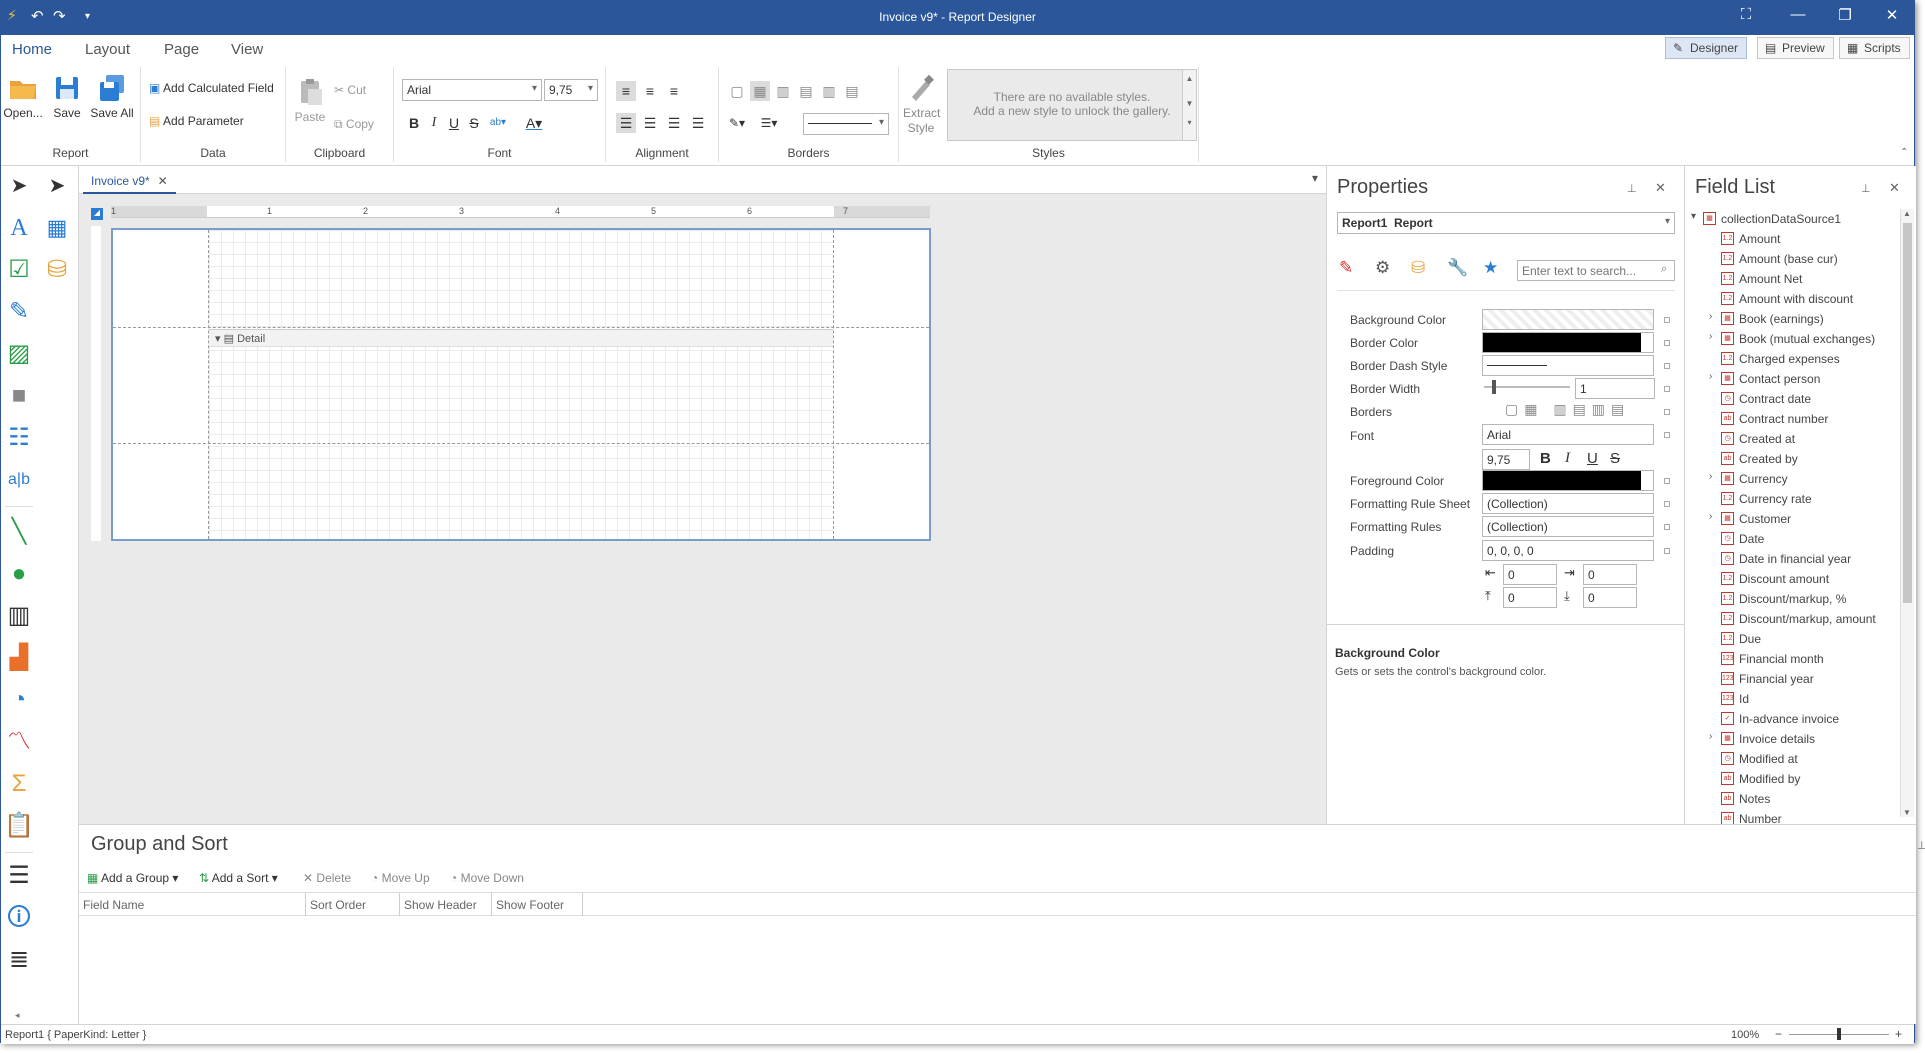 This screenshot has height=1053, width=1925. I want to click on zoom-out-icon: −, so click(1778, 1034).